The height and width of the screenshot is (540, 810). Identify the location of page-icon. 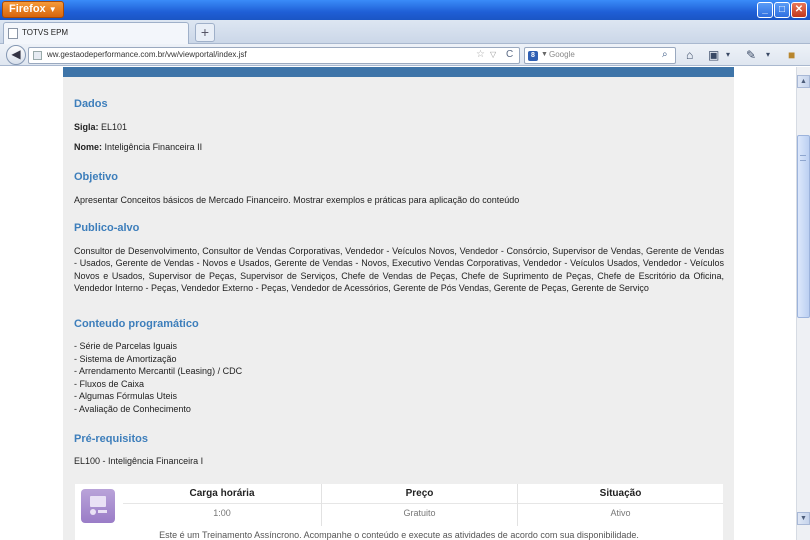
(13, 33).